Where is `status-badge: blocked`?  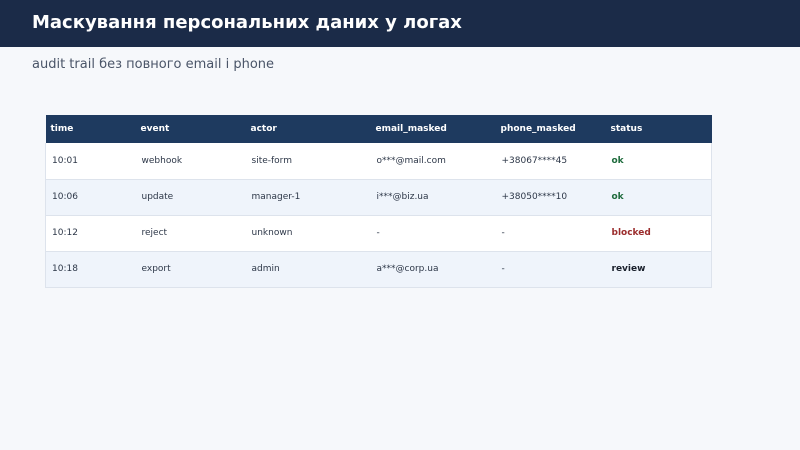
status-badge: blocked is located at coordinates (631, 233).